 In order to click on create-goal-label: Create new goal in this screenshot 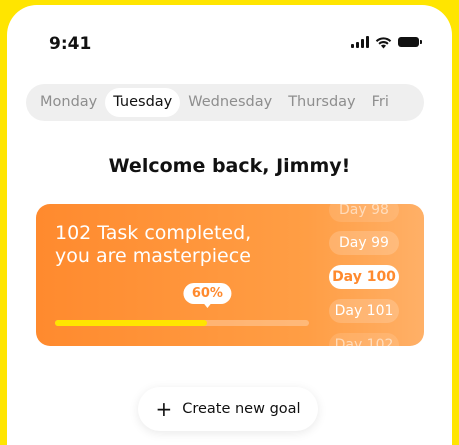, I will do `click(241, 409)`.